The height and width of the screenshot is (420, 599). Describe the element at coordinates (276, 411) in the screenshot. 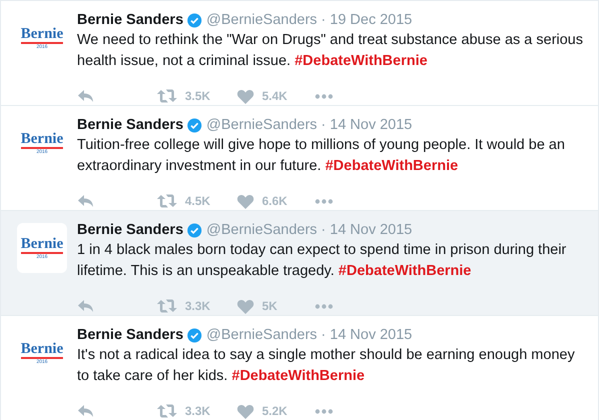

I see `like-button: 5.2K` at that location.